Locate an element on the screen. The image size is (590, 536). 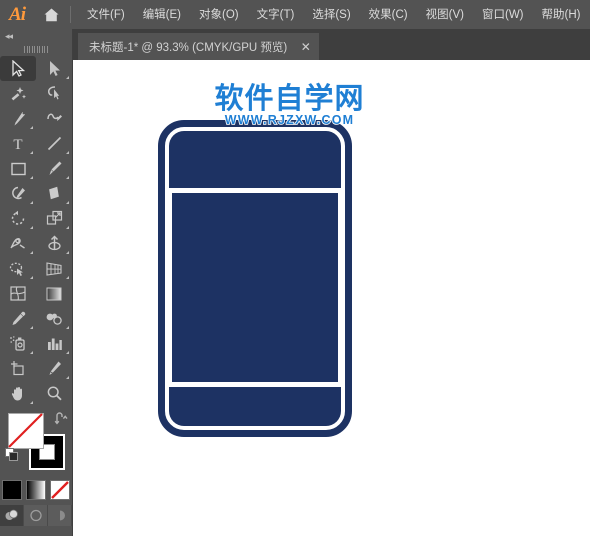
gradient-mode-button is located at coordinates (36, 490).